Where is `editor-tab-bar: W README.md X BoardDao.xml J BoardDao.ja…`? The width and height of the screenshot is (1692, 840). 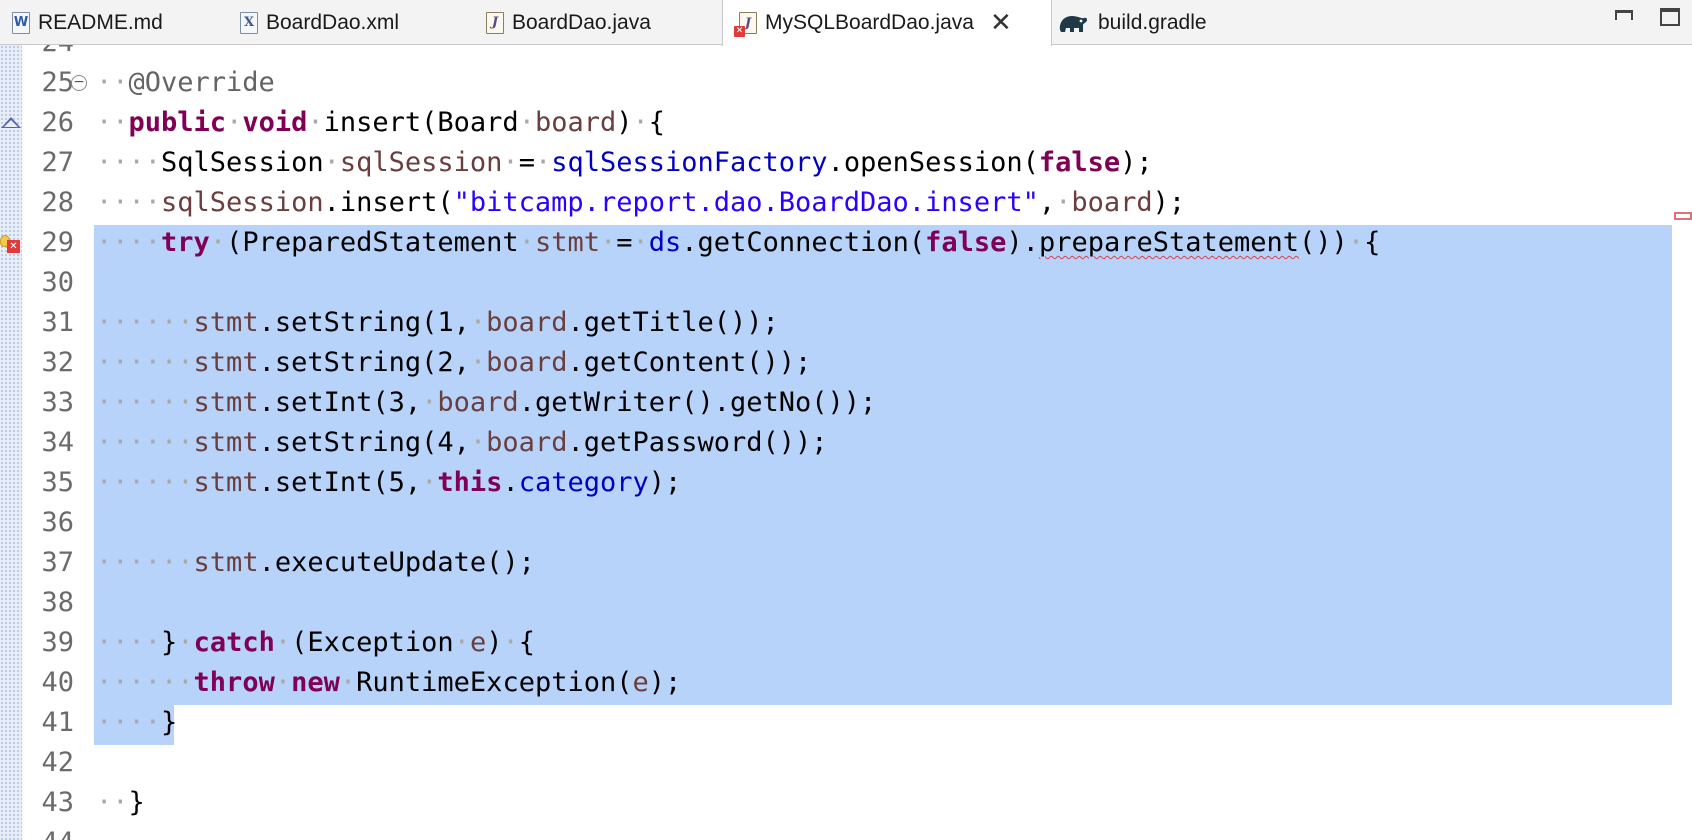
editor-tab-bar: W README.md X BoardDao.xml J BoardDao.ja… is located at coordinates (846, 23).